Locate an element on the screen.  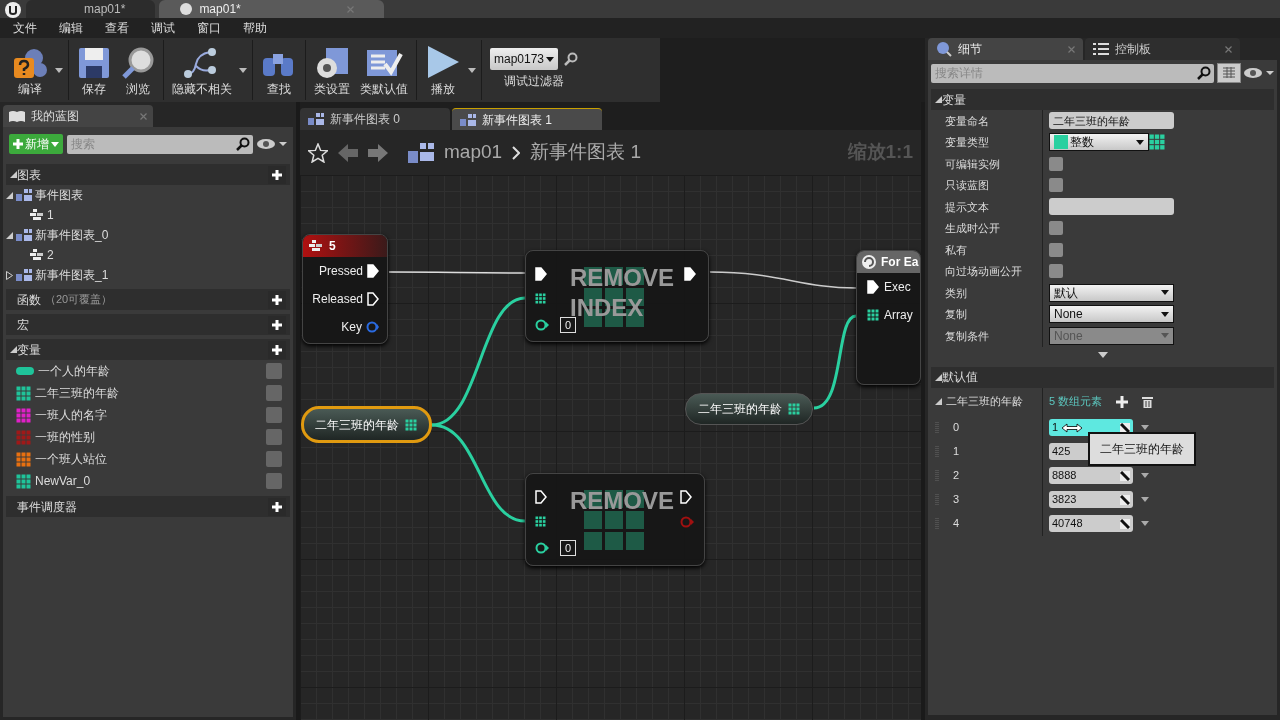
pin-label: Key is located at coordinates (351, 327).